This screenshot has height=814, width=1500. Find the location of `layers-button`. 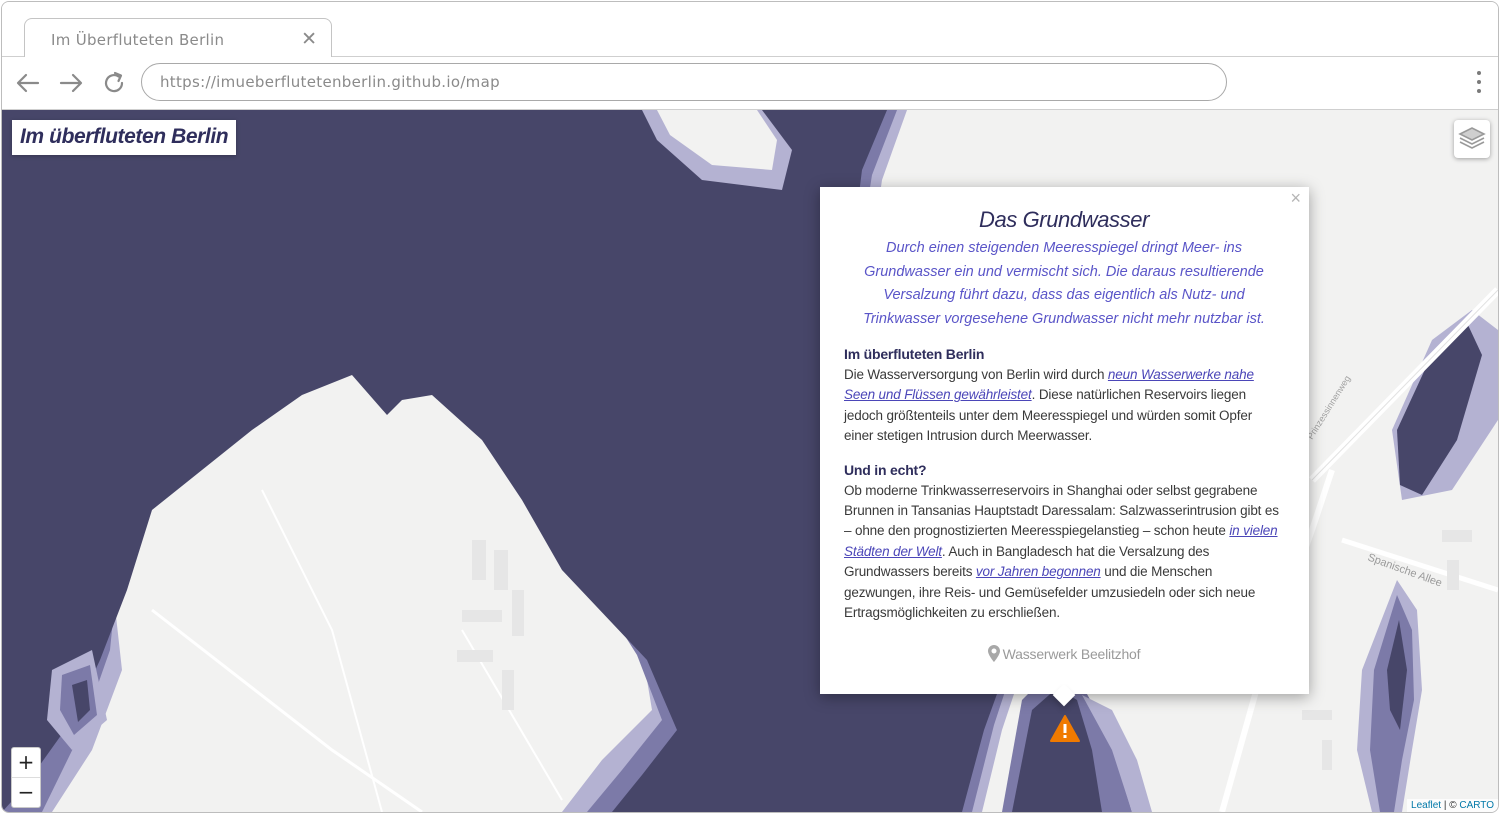

layers-button is located at coordinates (1472, 139).